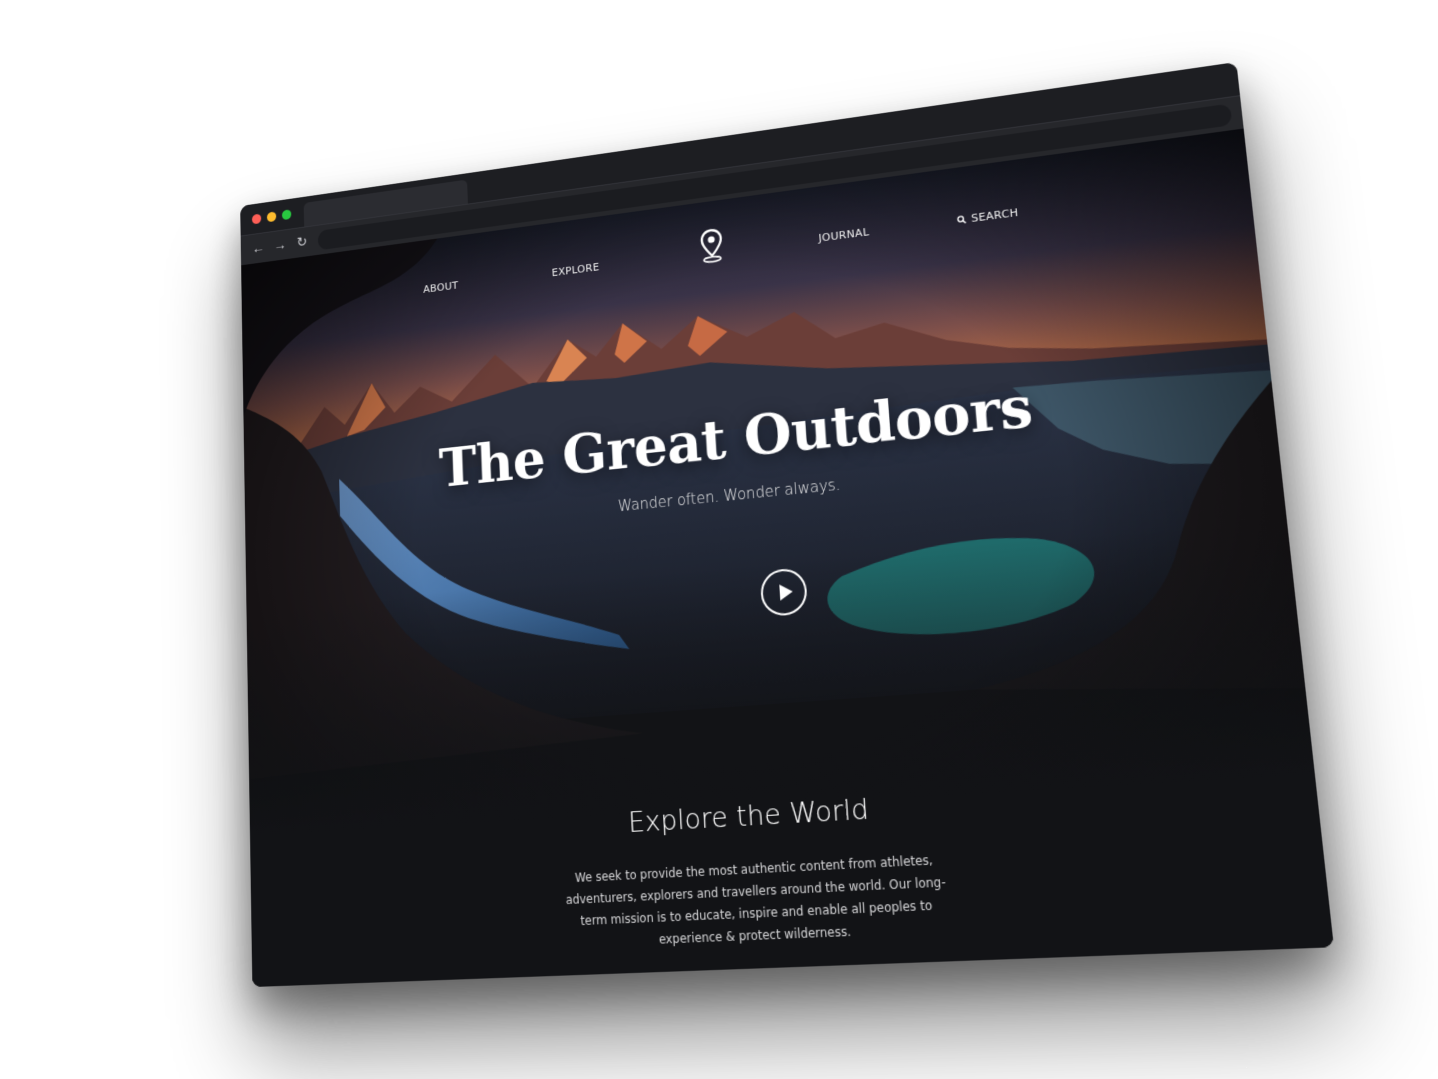 This screenshot has height=1079, width=1438. Describe the element at coordinates (256, 219) in the screenshot. I see `close-window-button` at that location.